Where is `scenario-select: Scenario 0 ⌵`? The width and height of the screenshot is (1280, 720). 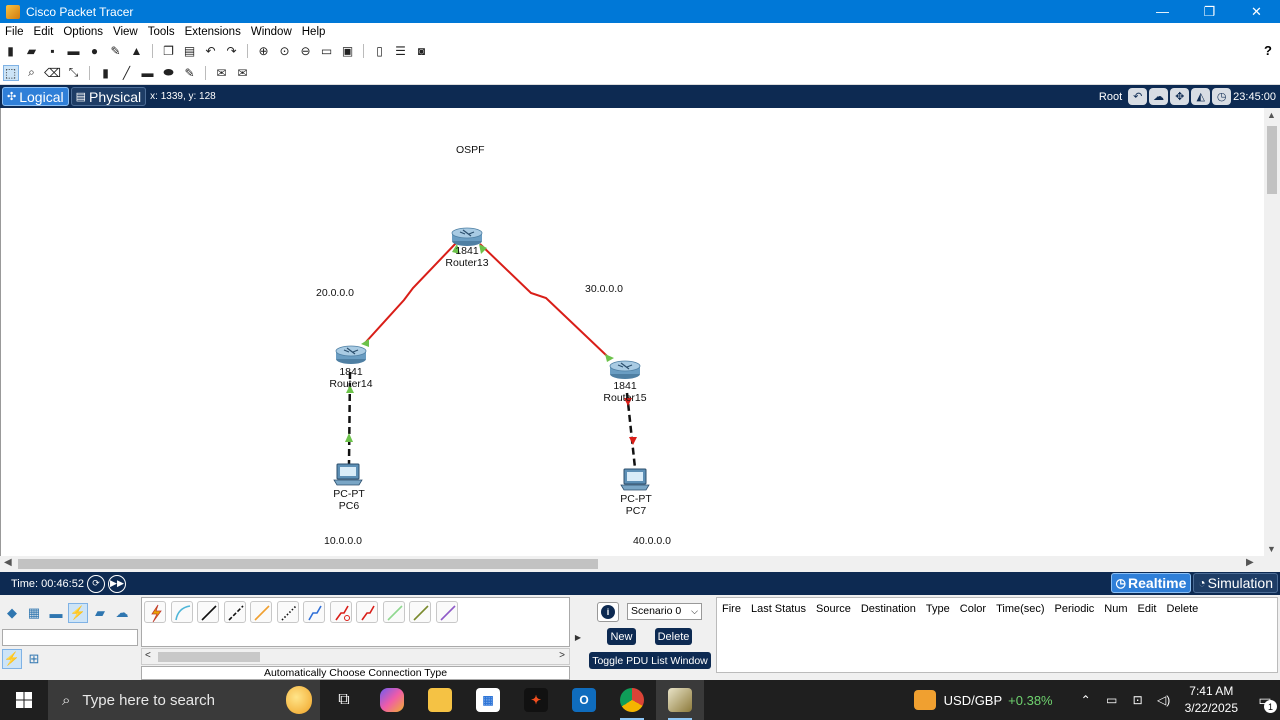 scenario-select: Scenario 0 ⌵ is located at coordinates (664, 611).